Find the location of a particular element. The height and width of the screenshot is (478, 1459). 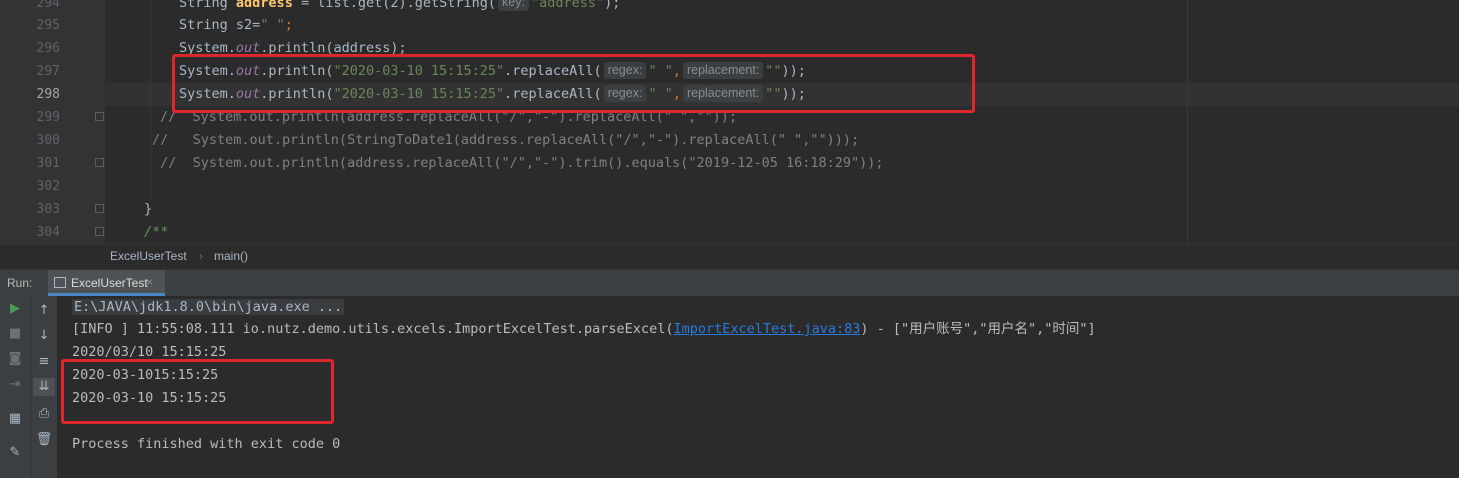

print-icon: ⎙ is located at coordinates (44, 414).